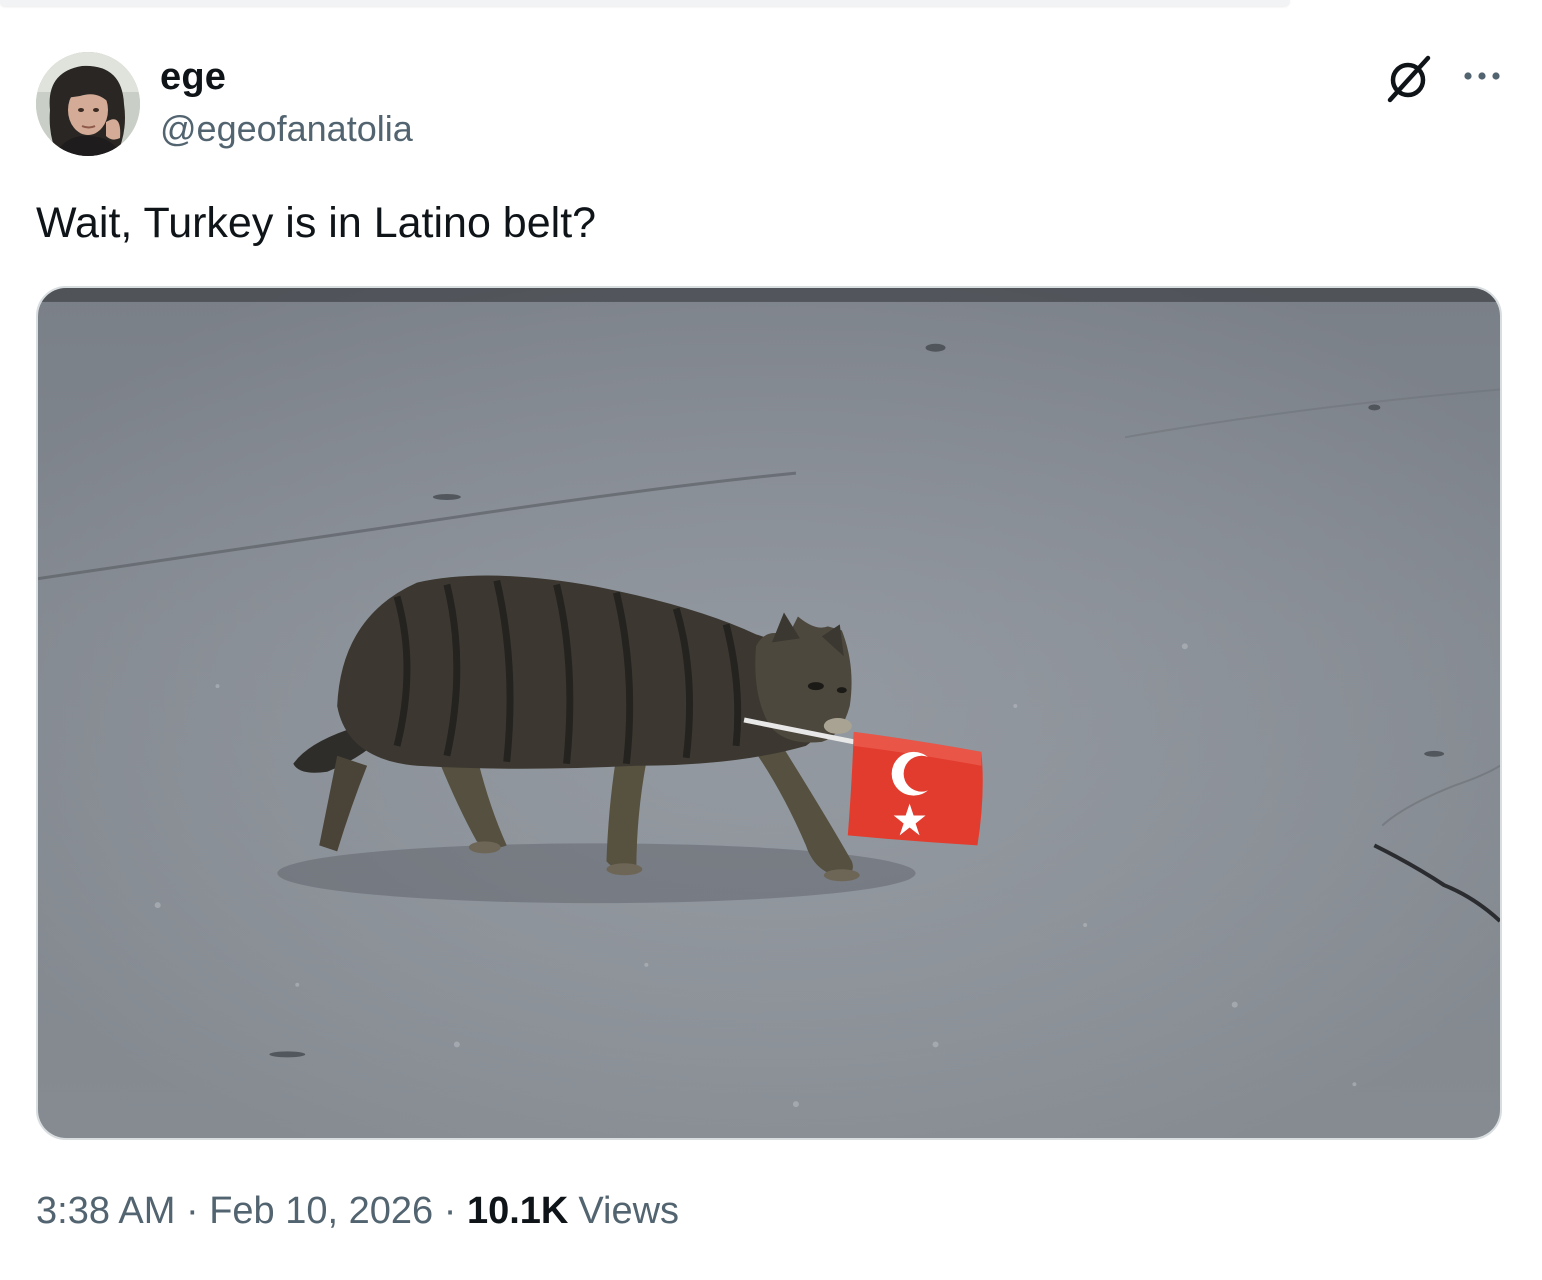  Describe the element at coordinates (645, 3) in the screenshot. I see `previous-card-edge` at that location.